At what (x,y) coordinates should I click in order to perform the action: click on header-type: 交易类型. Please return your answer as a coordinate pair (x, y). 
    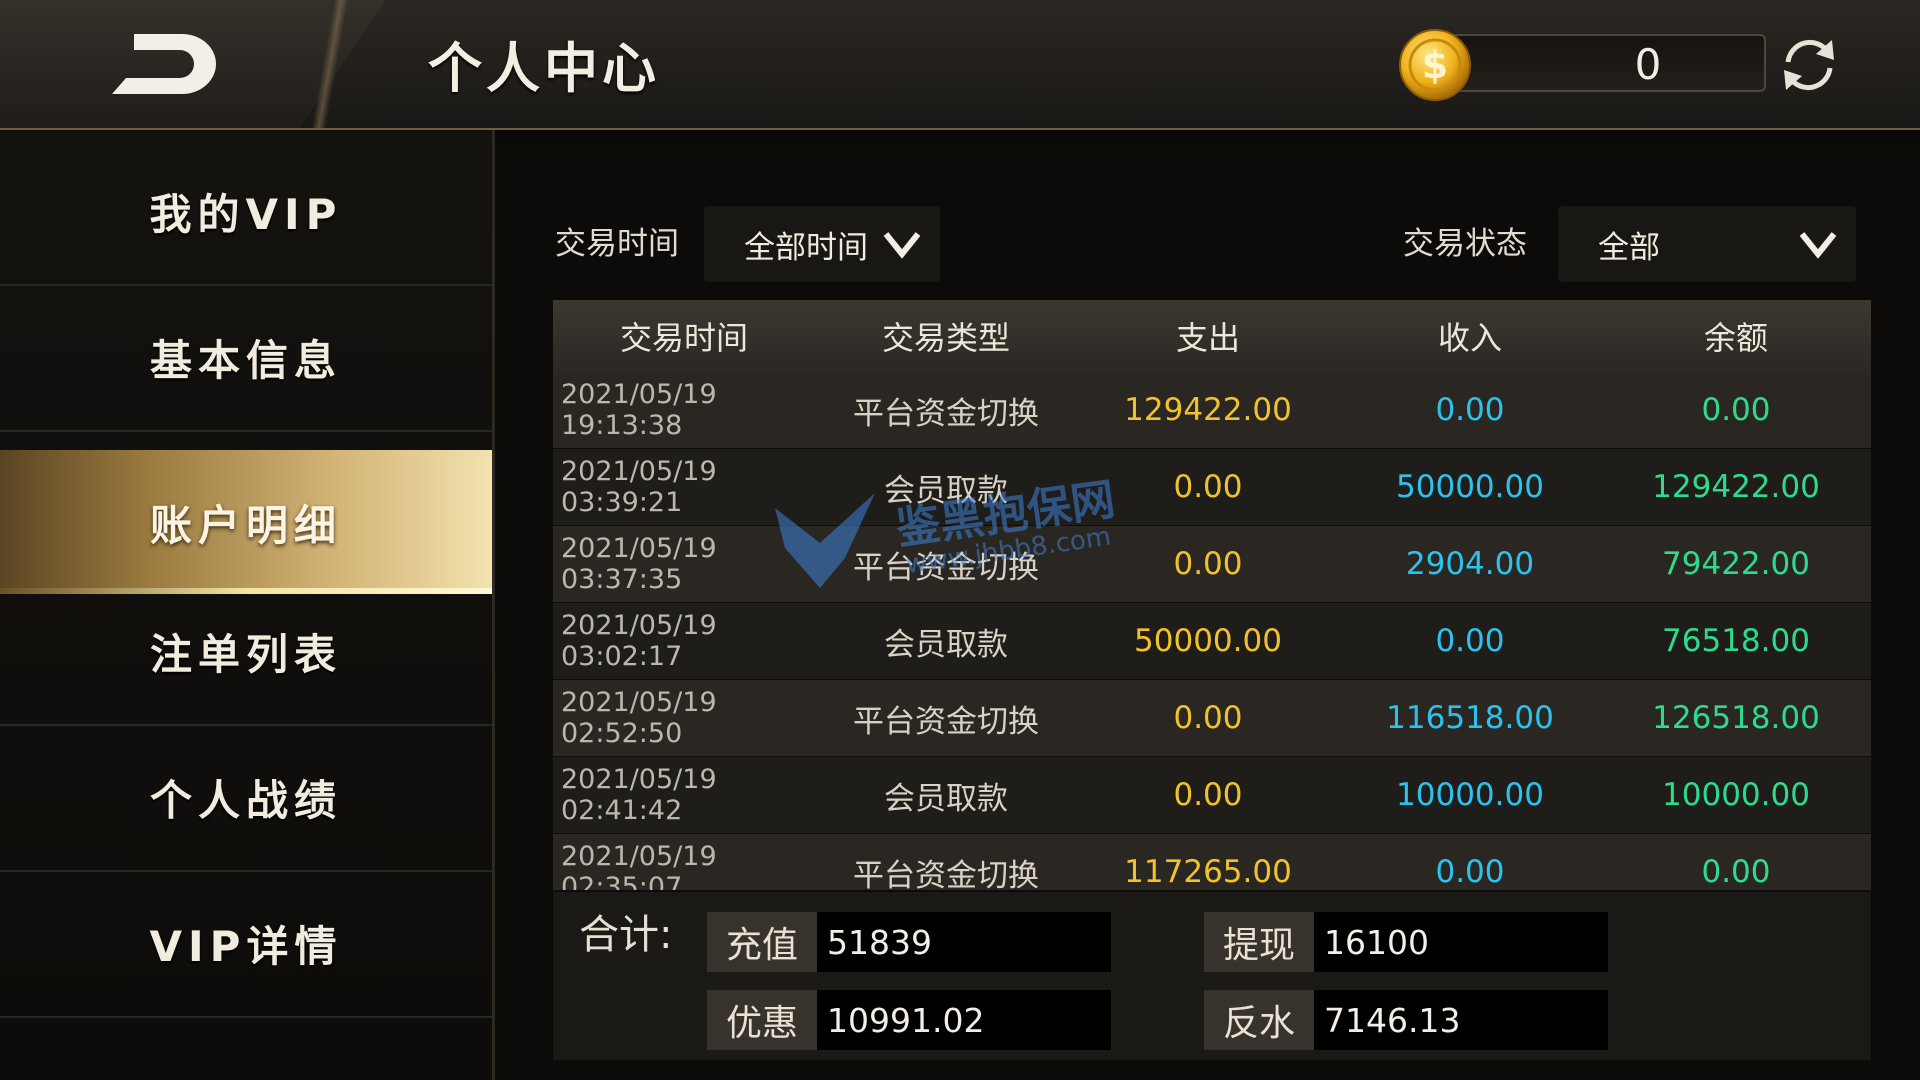
    Looking at the image, I should click on (945, 338).